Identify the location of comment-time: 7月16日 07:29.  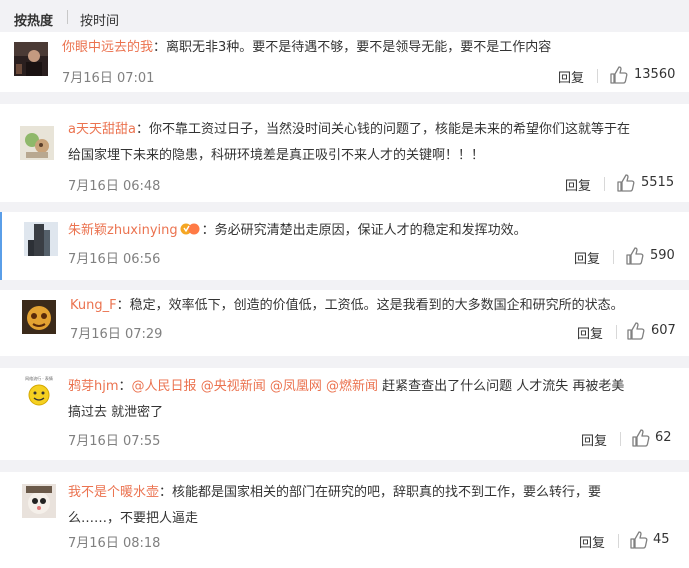
(116, 334).